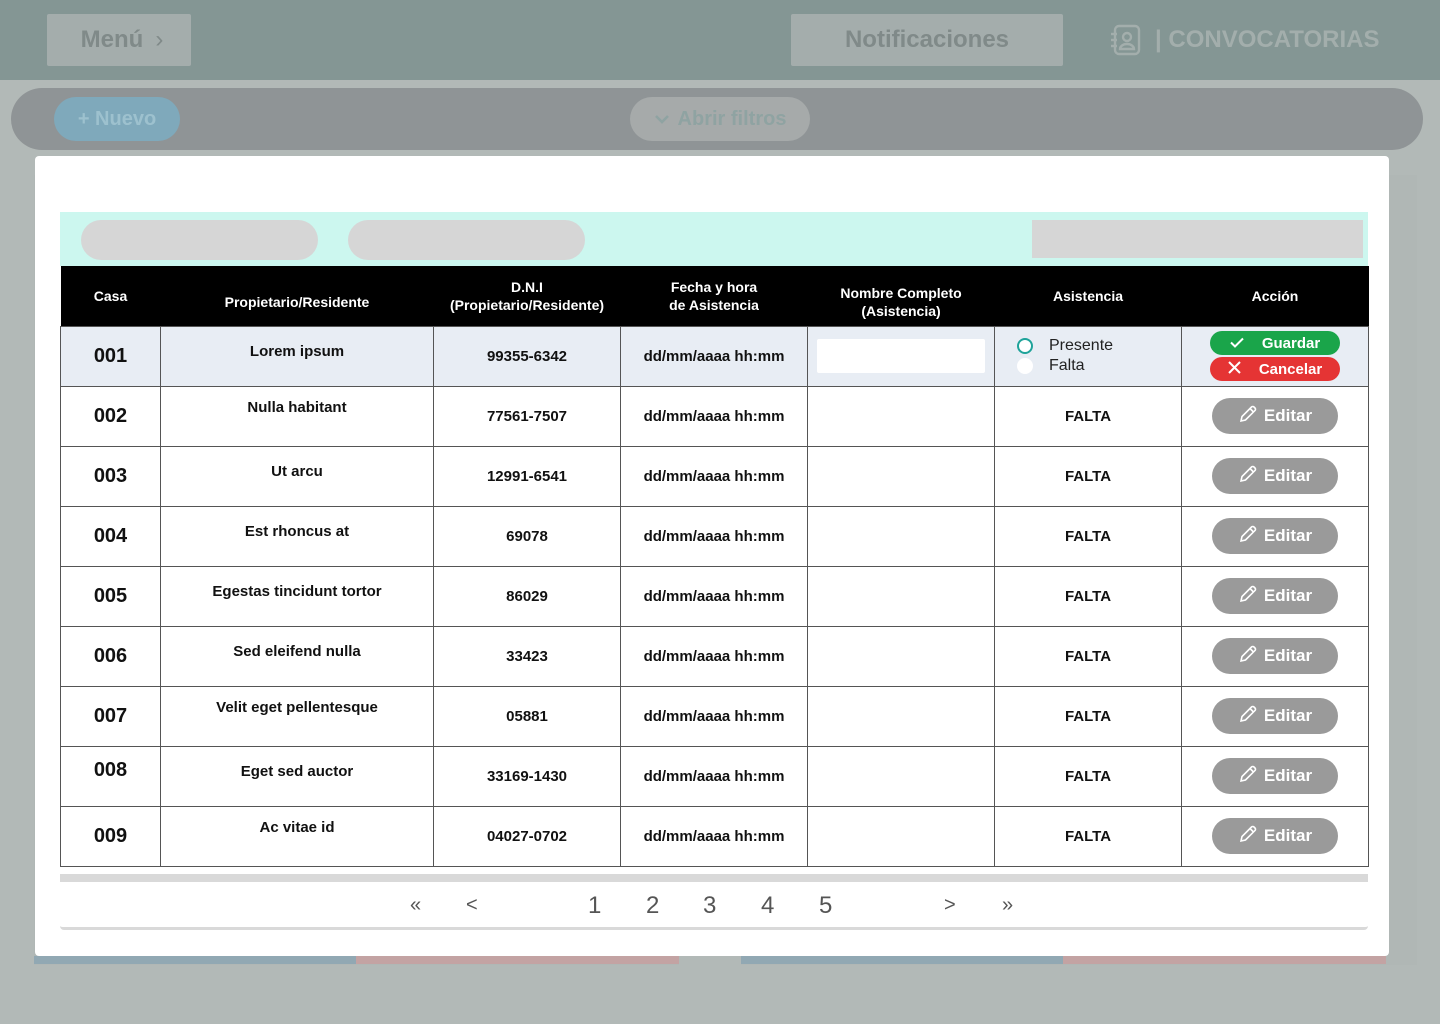  Describe the element at coordinates (297, 296) in the screenshot. I see `column-header: Propietario/Residente` at that location.